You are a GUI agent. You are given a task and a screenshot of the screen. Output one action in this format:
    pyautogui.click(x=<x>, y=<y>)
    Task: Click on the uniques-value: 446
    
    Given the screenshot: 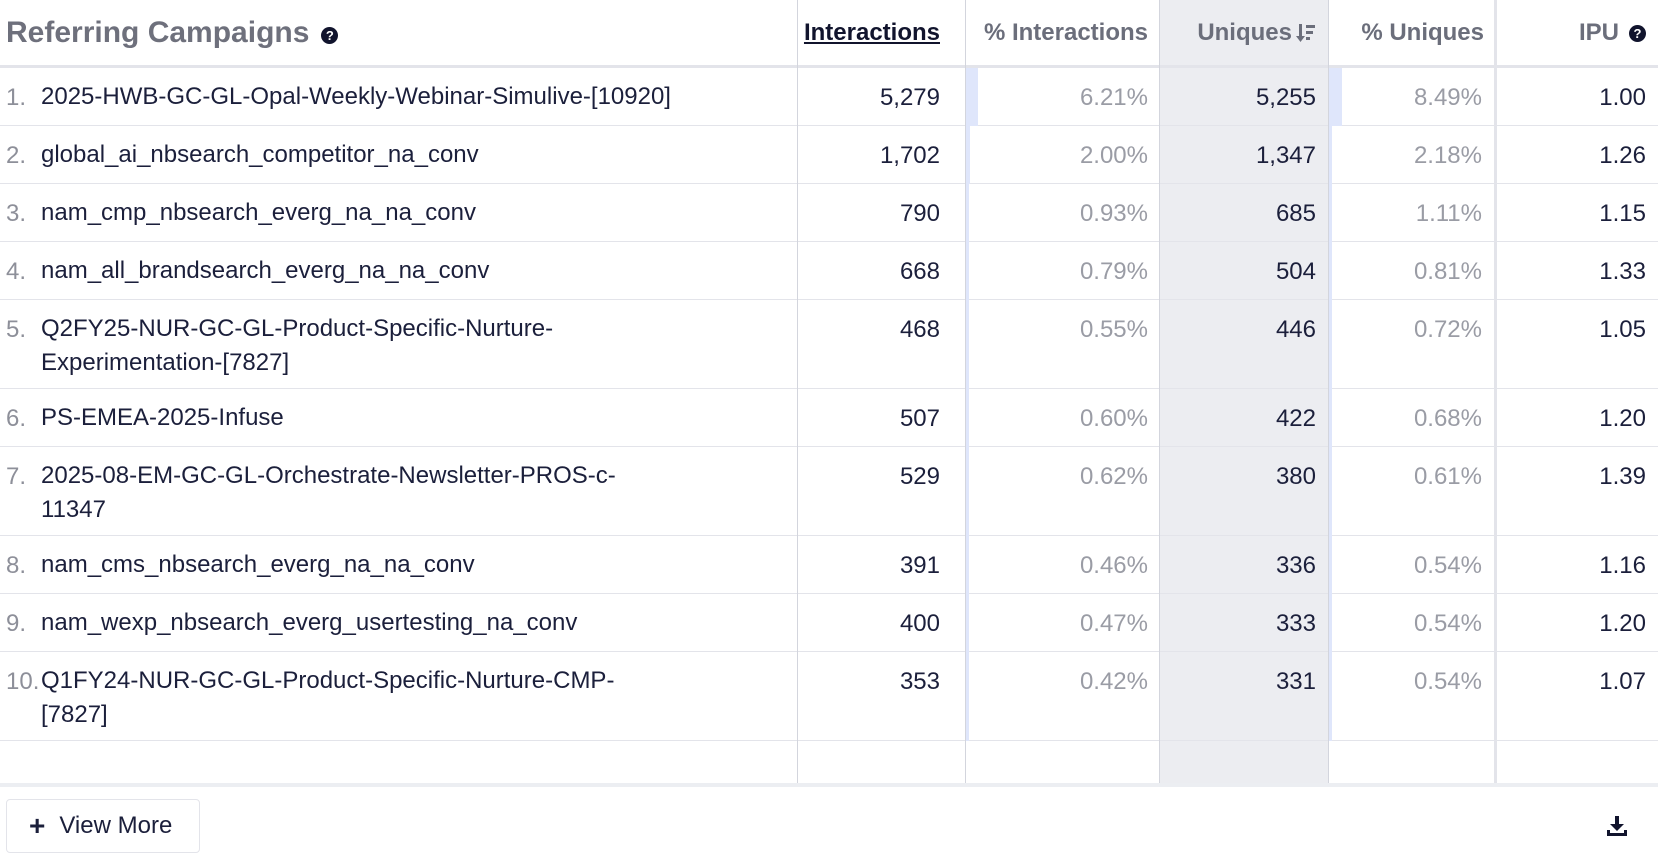 What is the action you would take?
    pyautogui.click(x=1295, y=329)
    